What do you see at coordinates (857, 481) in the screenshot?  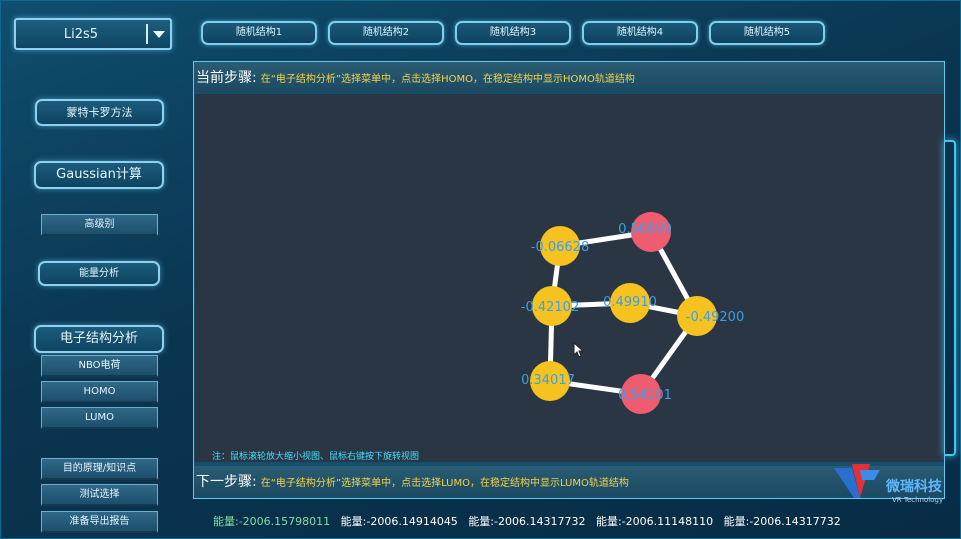 I see `logo-mark-icon` at bounding box center [857, 481].